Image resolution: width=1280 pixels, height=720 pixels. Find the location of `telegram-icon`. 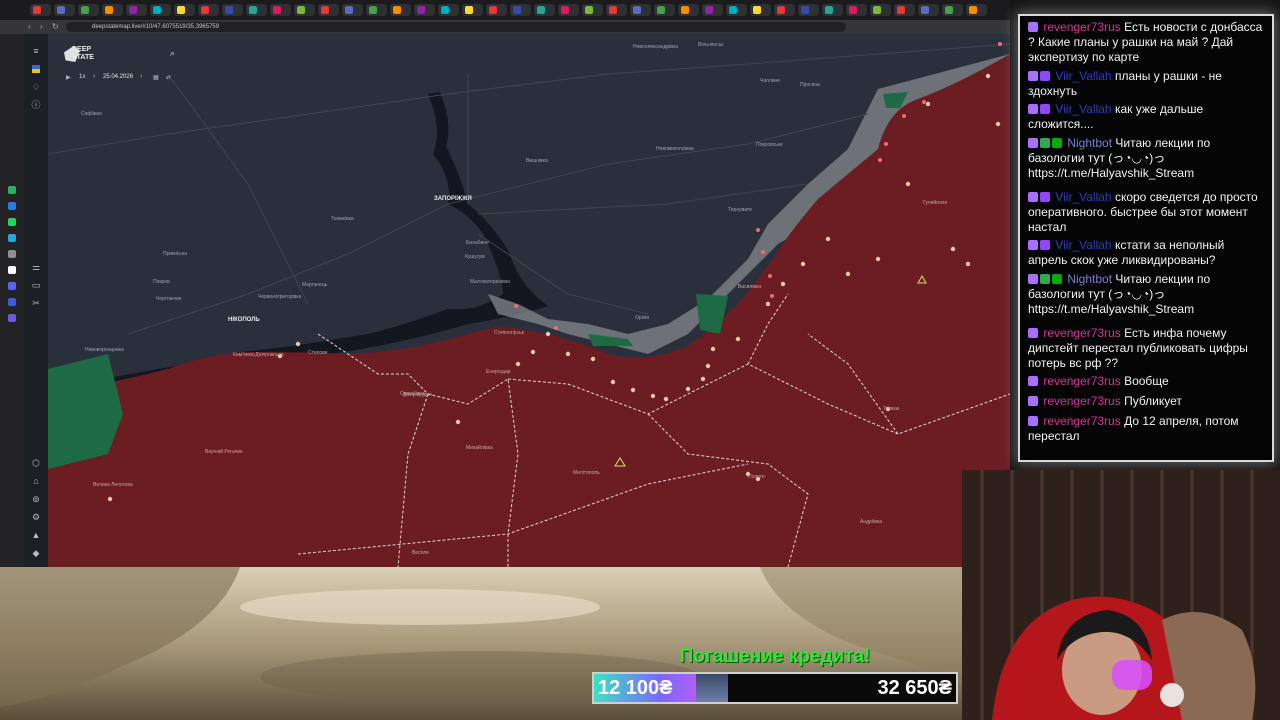

telegram-icon is located at coordinates (12, 238).